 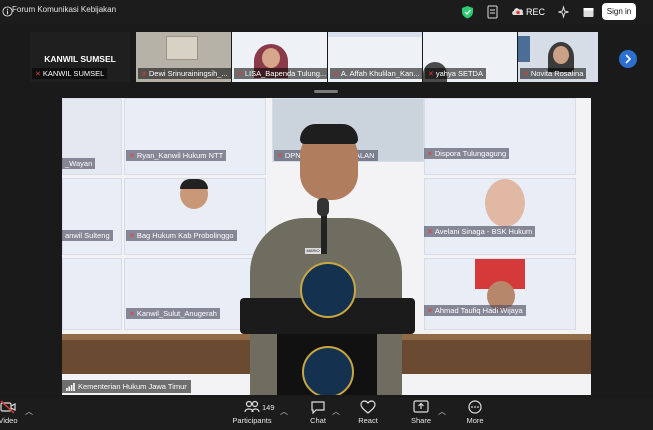 What do you see at coordinates (318, 420) in the screenshot?
I see `chat-label: Chat` at bounding box center [318, 420].